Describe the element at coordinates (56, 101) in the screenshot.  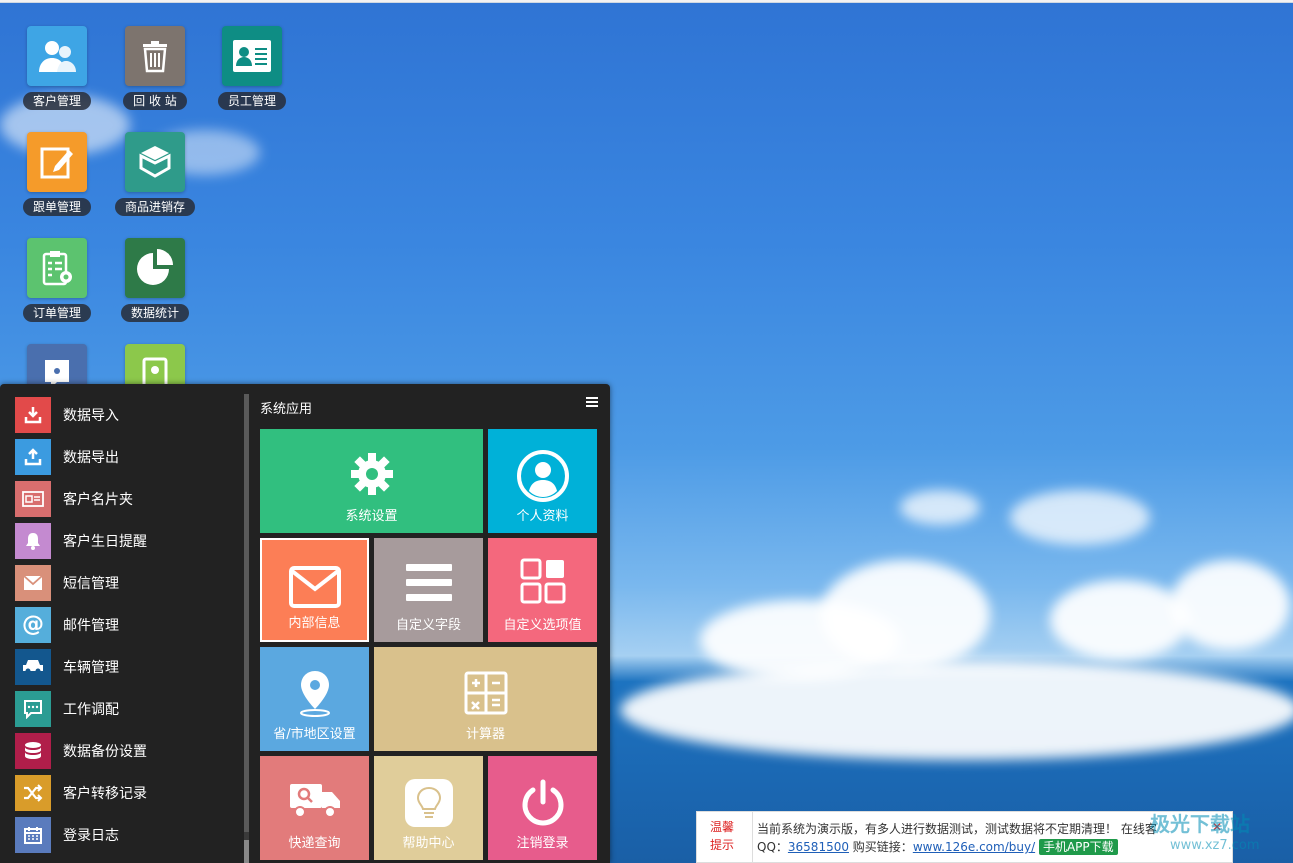
I see `desktop-icon-label: 客户管理` at that location.